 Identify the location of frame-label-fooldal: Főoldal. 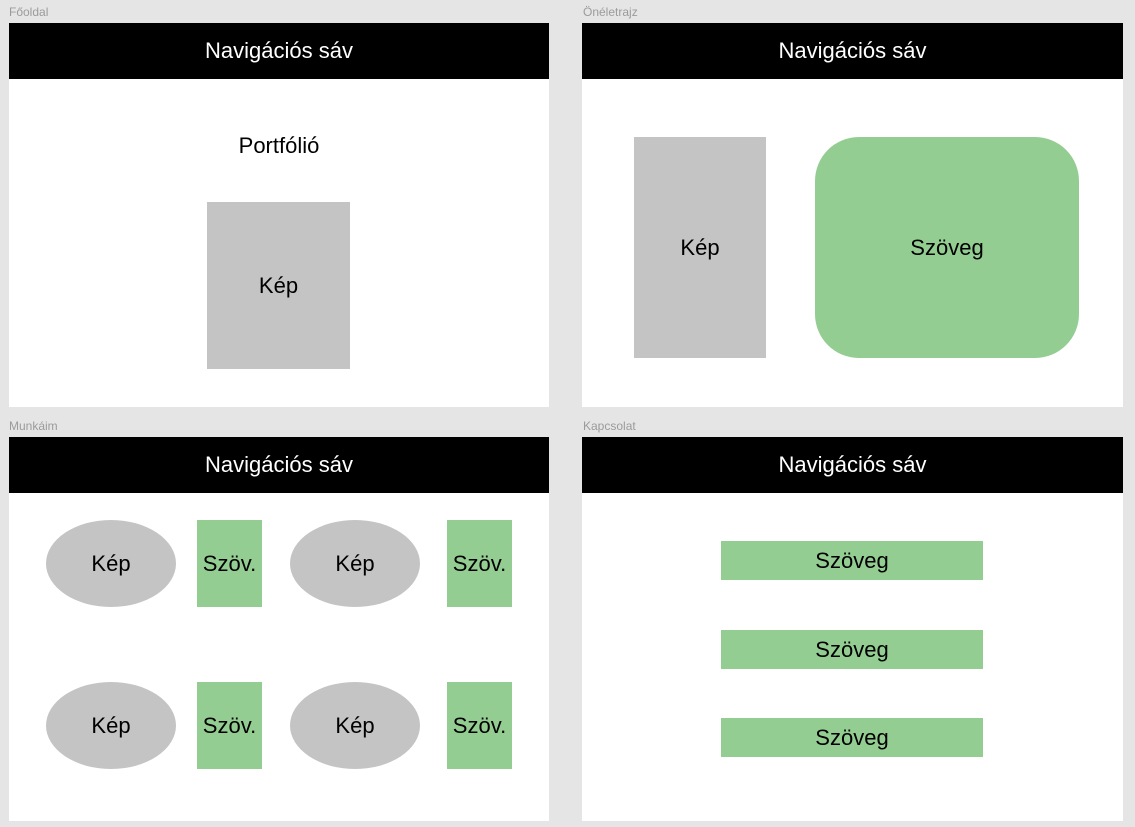
(29, 12).